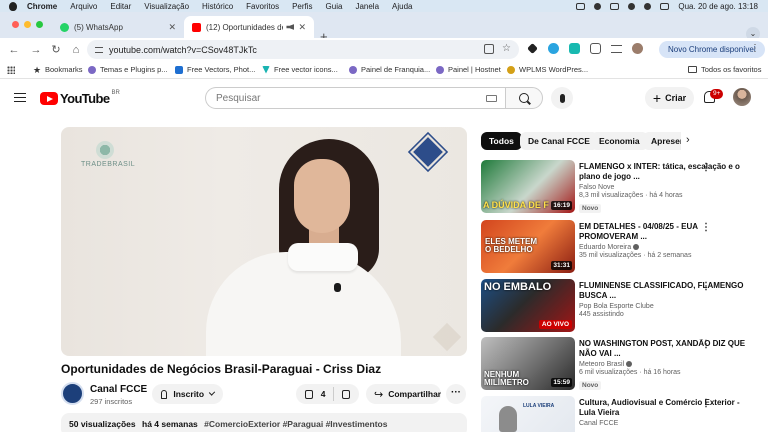 Image resolution: width=768 pixels, height=432 pixels. I want to click on menu-chrome: Chrome, so click(42, 6).